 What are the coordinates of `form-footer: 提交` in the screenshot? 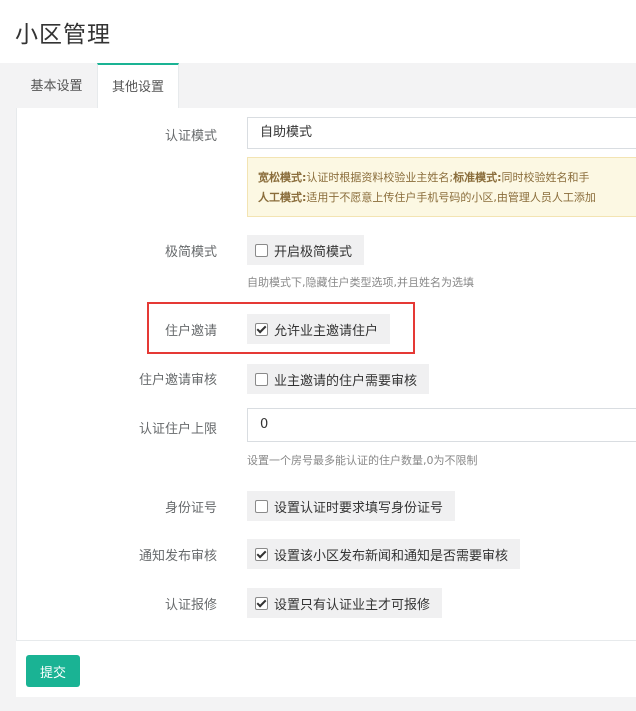 It's located at (326, 668).